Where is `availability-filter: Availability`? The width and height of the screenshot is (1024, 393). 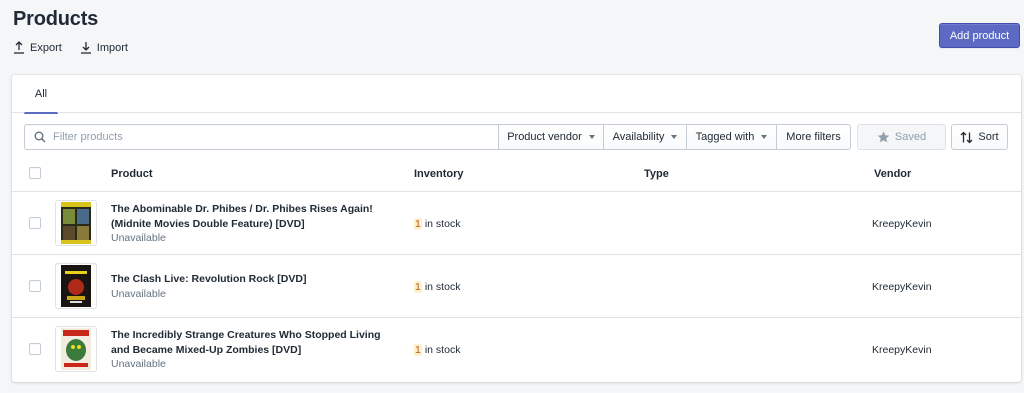
availability-filter: Availability is located at coordinates (645, 137).